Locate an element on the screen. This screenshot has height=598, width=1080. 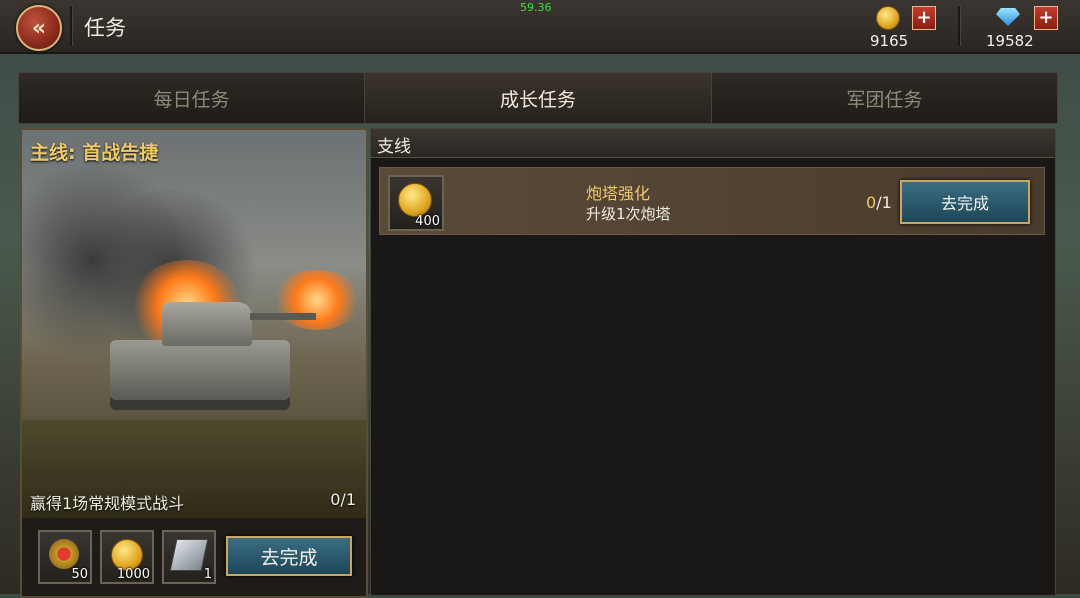
reward-count: 1000 is located at coordinates (133, 574).